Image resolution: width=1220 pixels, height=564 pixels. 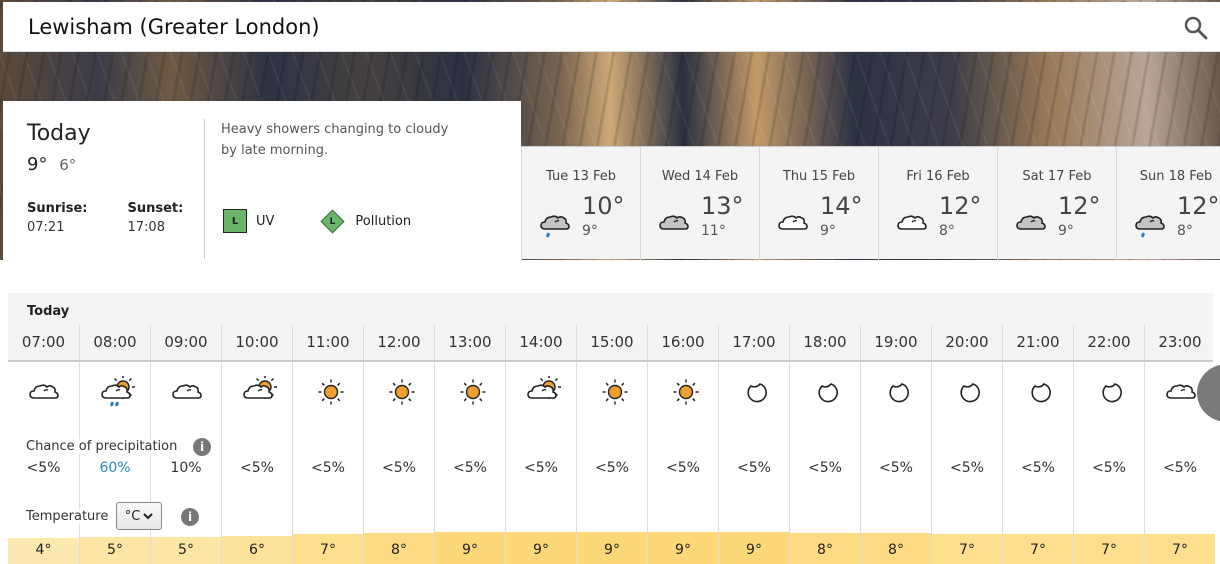 What do you see at coordinates (753, 342) in the screenshot?
I see `hour-label: 17:00` at bounding box center [753, 342].